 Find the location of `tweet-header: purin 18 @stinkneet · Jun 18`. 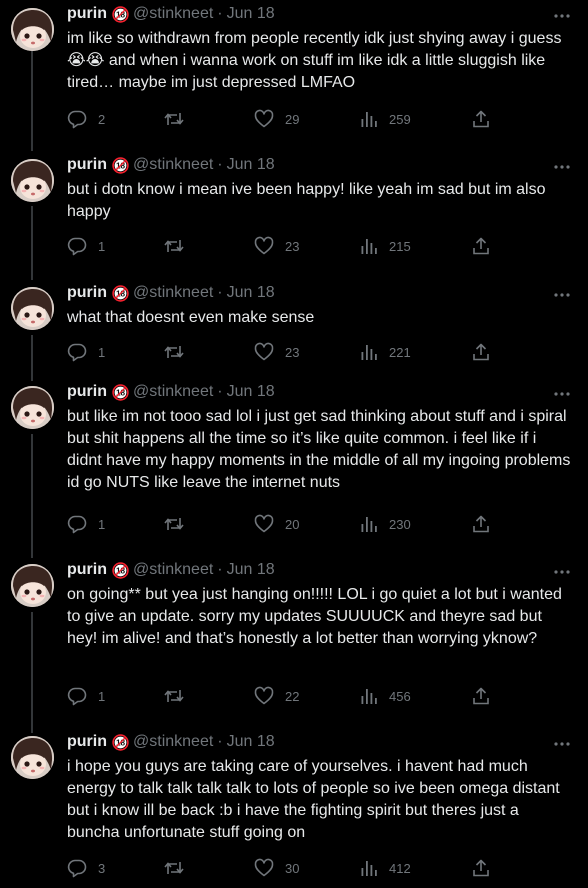

tweet-header: purin 18 @stinkneet · Jun 18 is located at coordinates (171, 293).